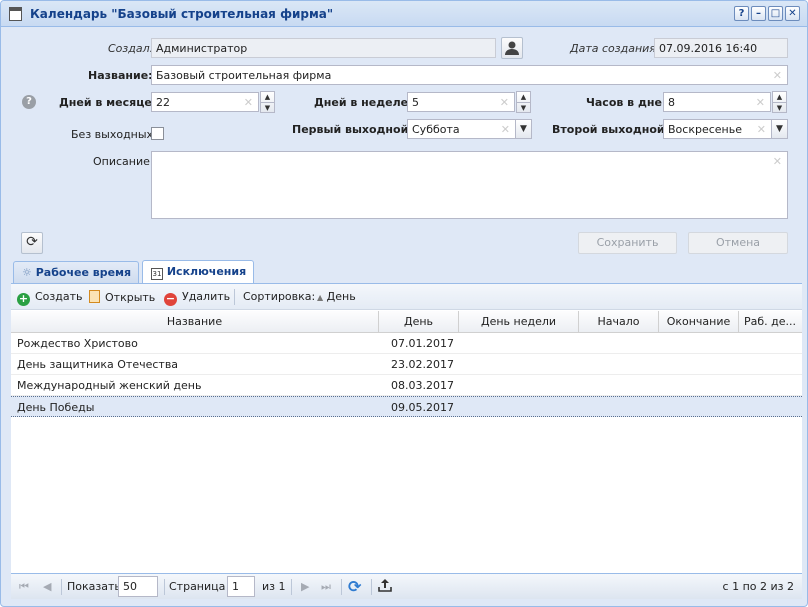  What do you see at coordinates (234, 297) in the screenshot?
I see `toolbar-separator` at bounding box center [234, 297].